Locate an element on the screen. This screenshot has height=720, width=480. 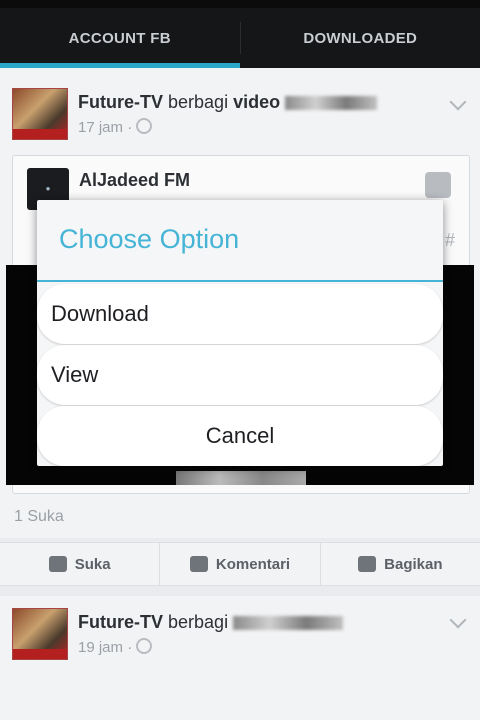
post-header: Future-TV berbagi is located at coordinates (211, 622).